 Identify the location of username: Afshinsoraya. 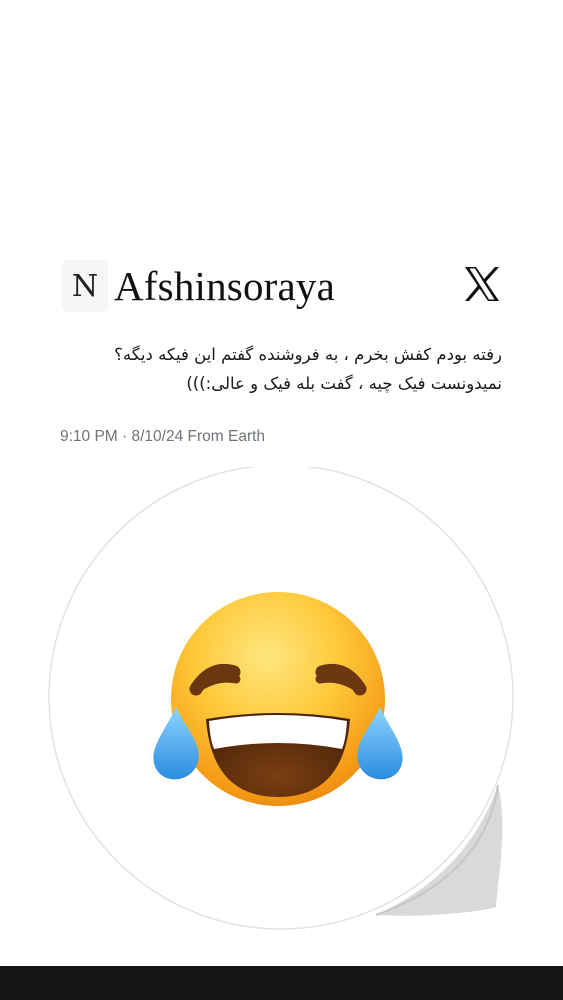
(224, 286).